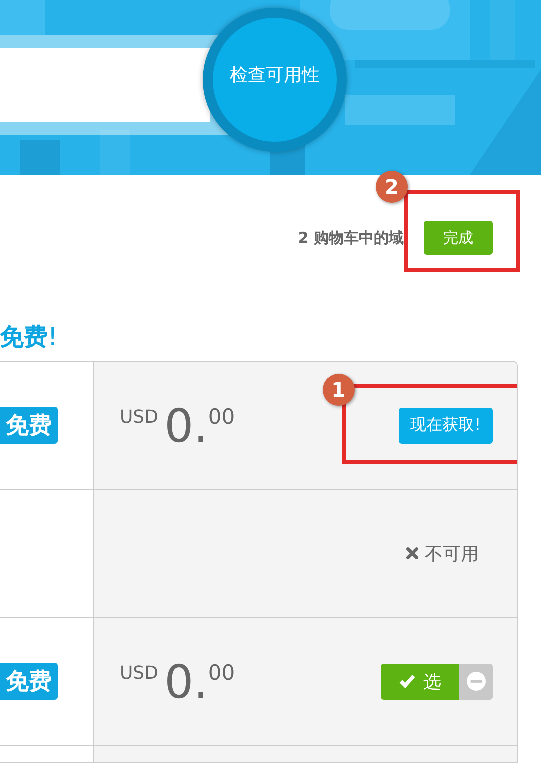 The image size is (541, 772). I want to click on check-icon, so click(407, 681).